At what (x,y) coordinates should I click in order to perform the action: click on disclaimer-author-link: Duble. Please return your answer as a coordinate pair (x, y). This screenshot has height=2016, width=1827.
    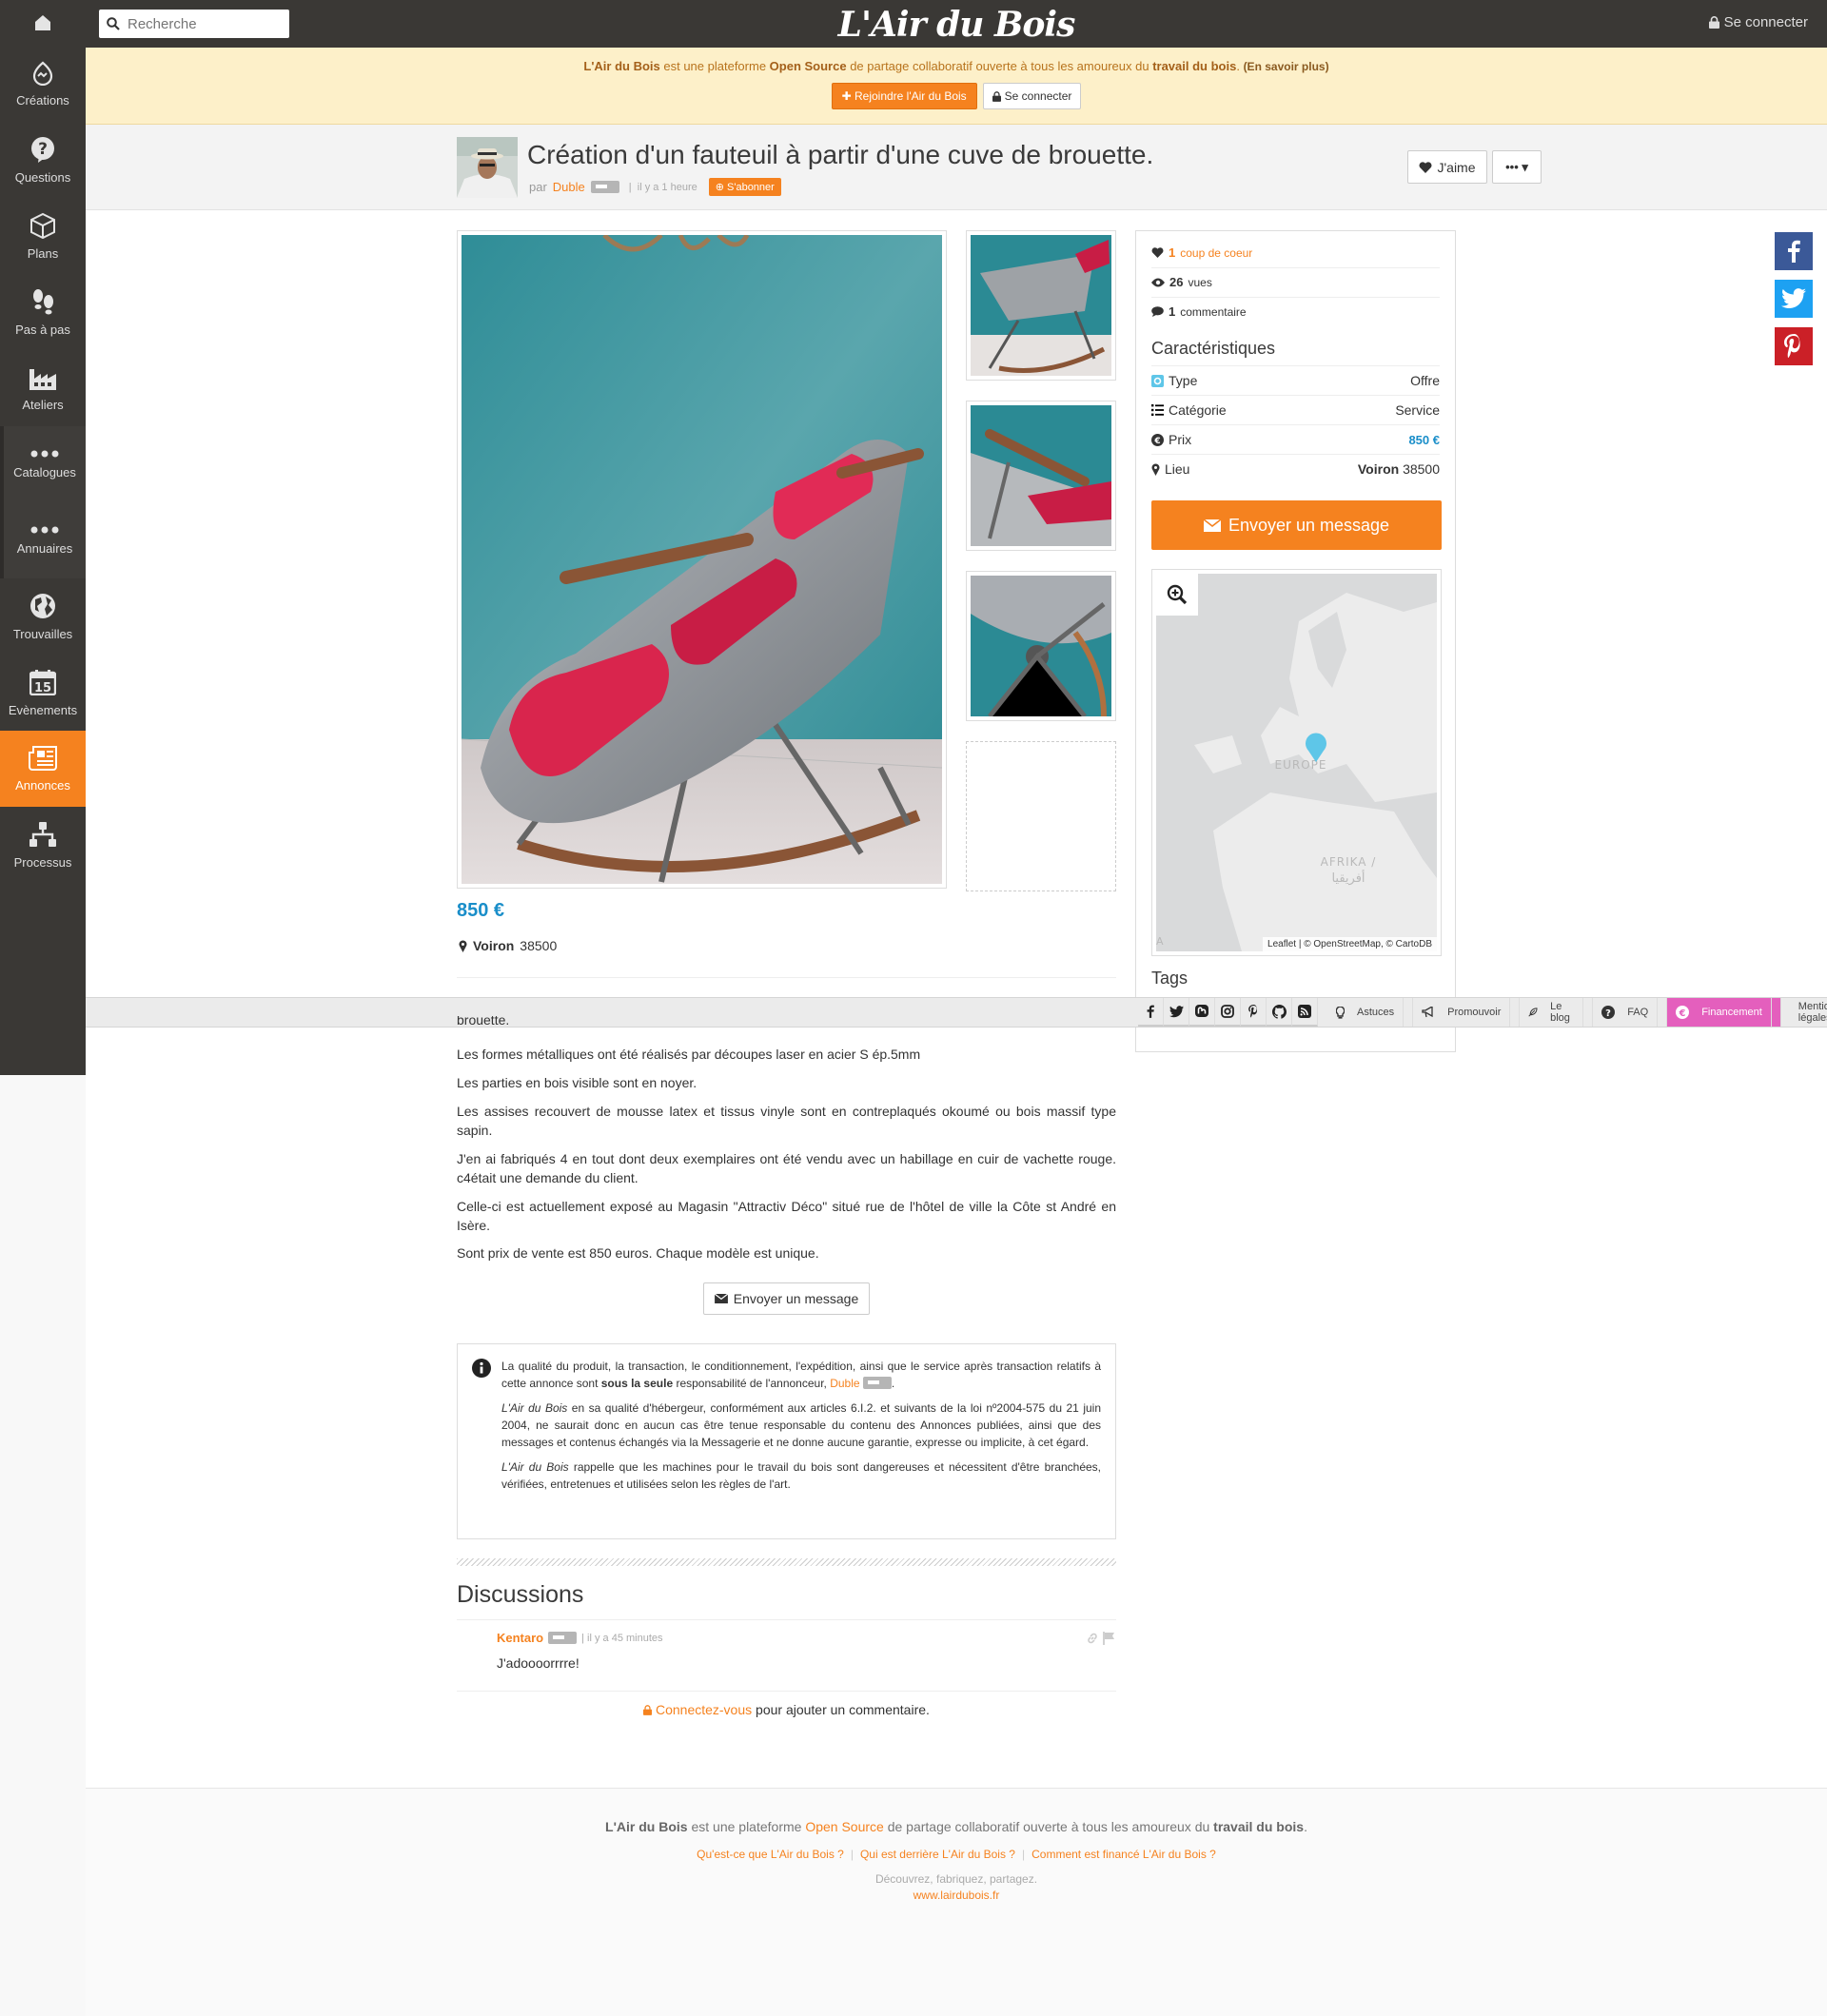
    Looking at the image, I should click on (844, 1383).